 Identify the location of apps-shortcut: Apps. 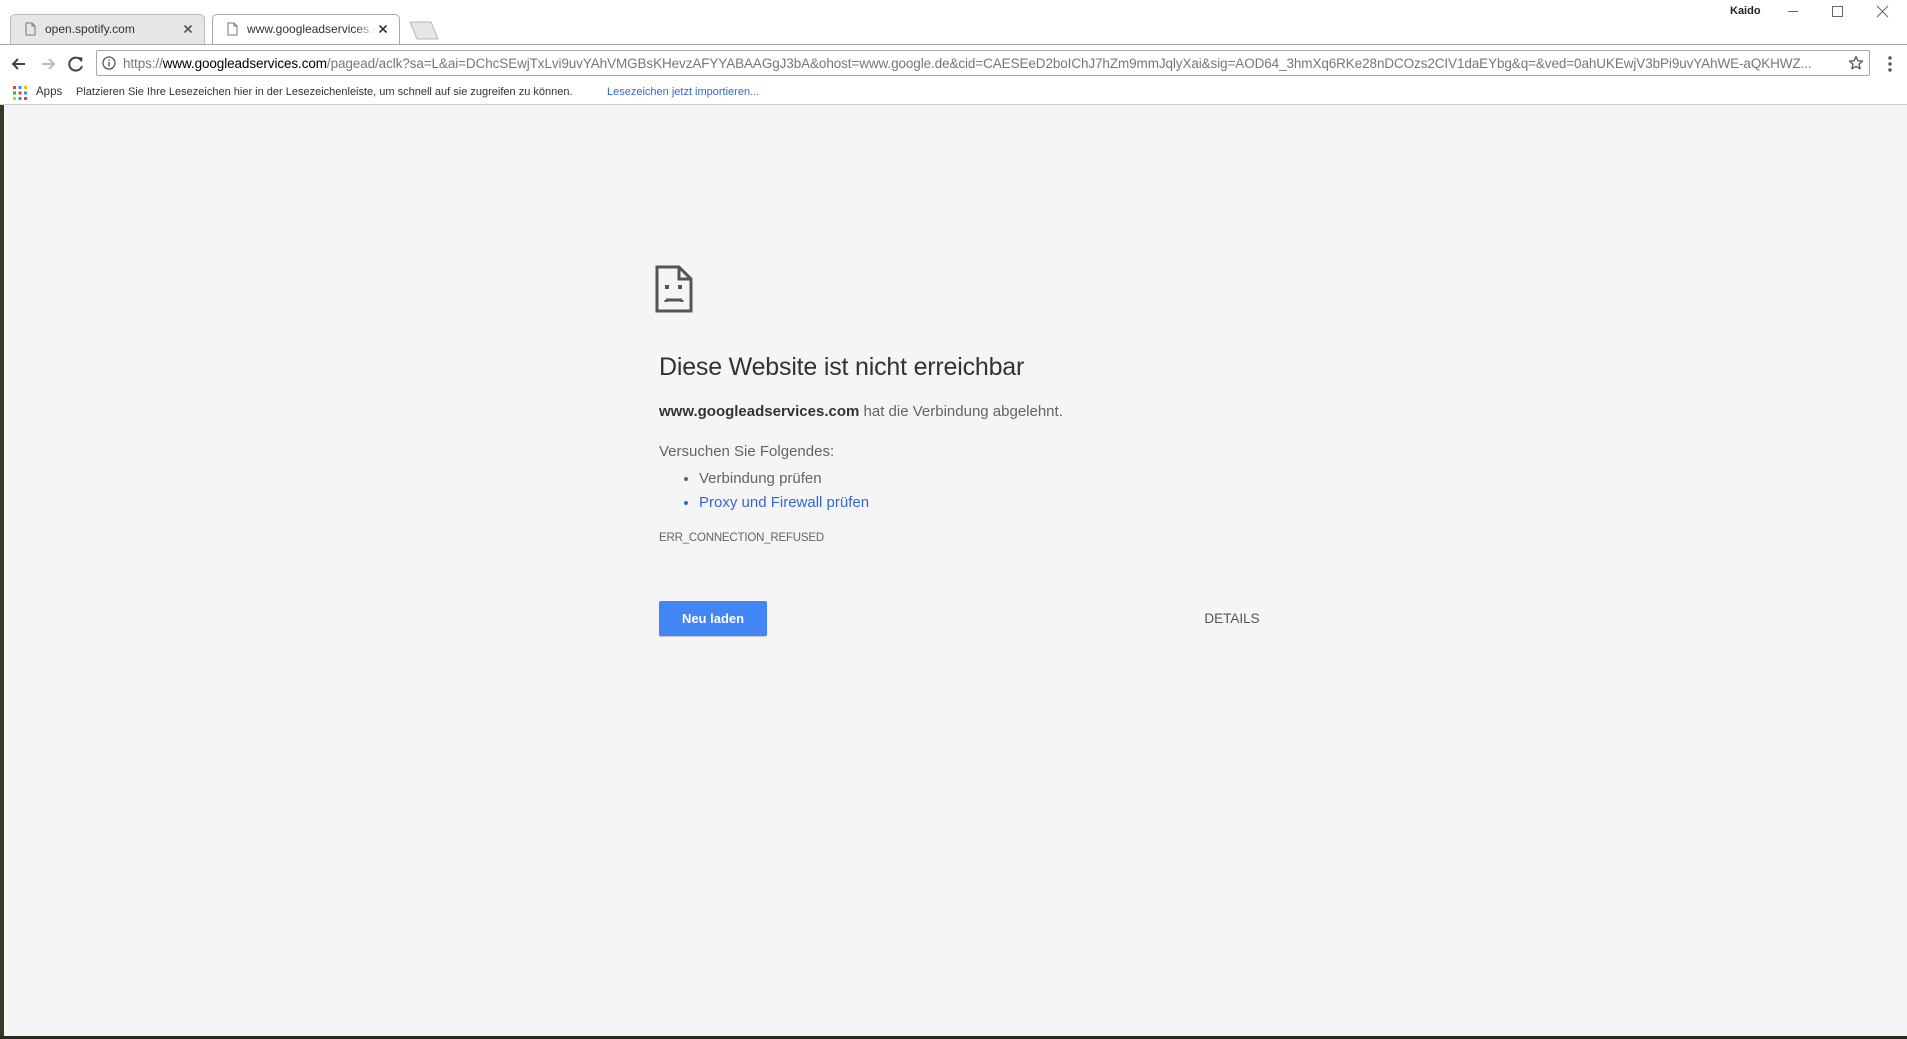
(49, 92).